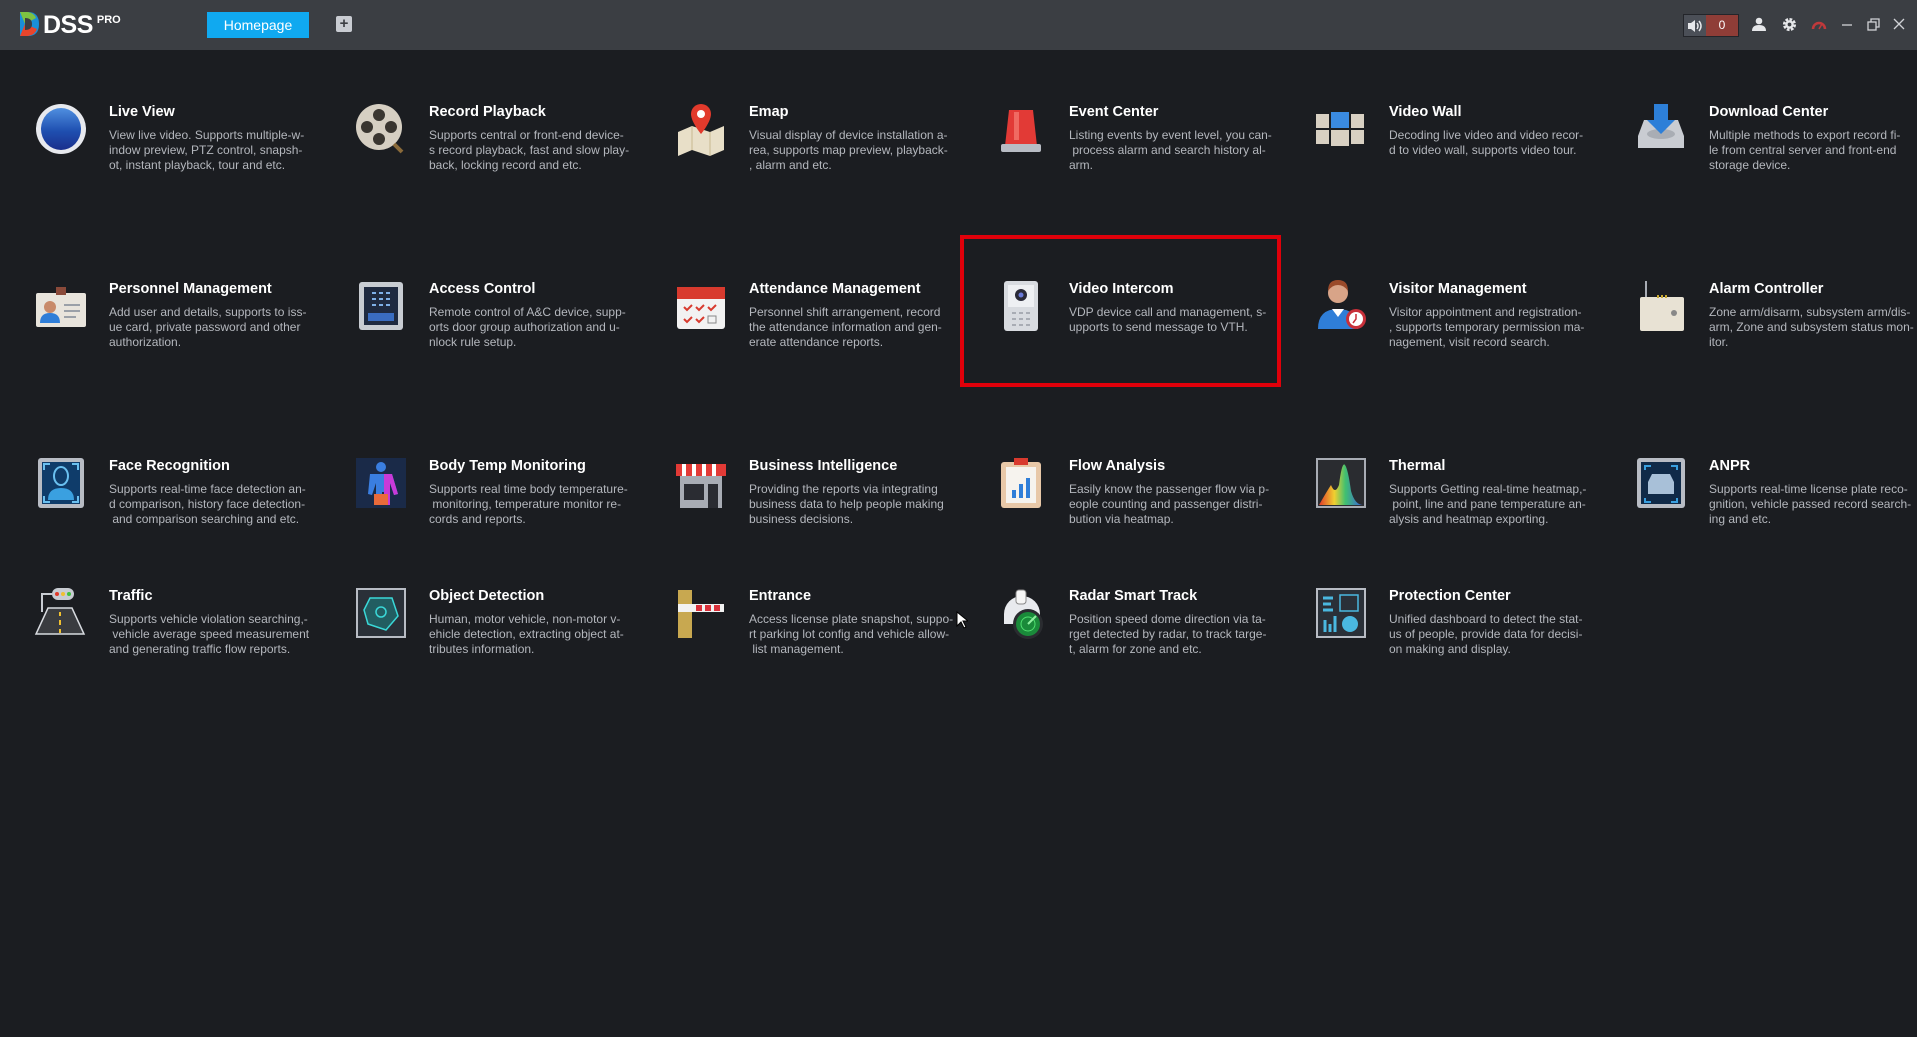 This screenshot has width=1917, height=1037. I want to click on module-title: Thermal, so click(1417, 466).